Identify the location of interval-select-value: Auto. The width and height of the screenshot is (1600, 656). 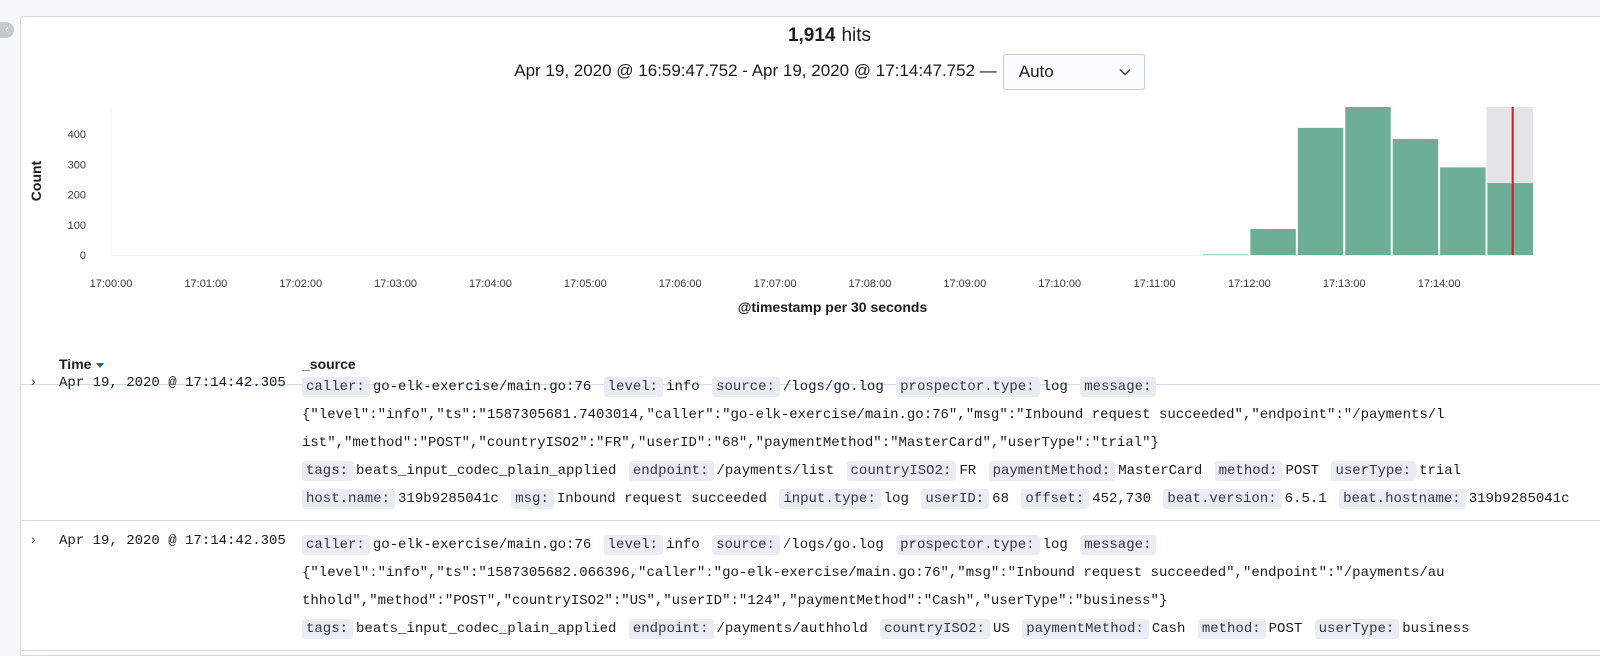
(1036, 71).